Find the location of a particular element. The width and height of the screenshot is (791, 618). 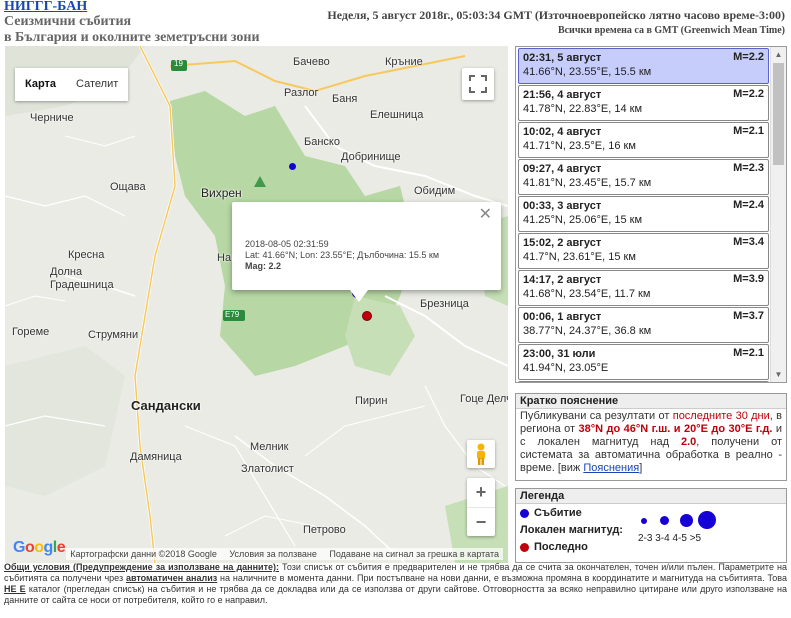

map-label-petrovo: Петрово is located at coordinates (324, 530).